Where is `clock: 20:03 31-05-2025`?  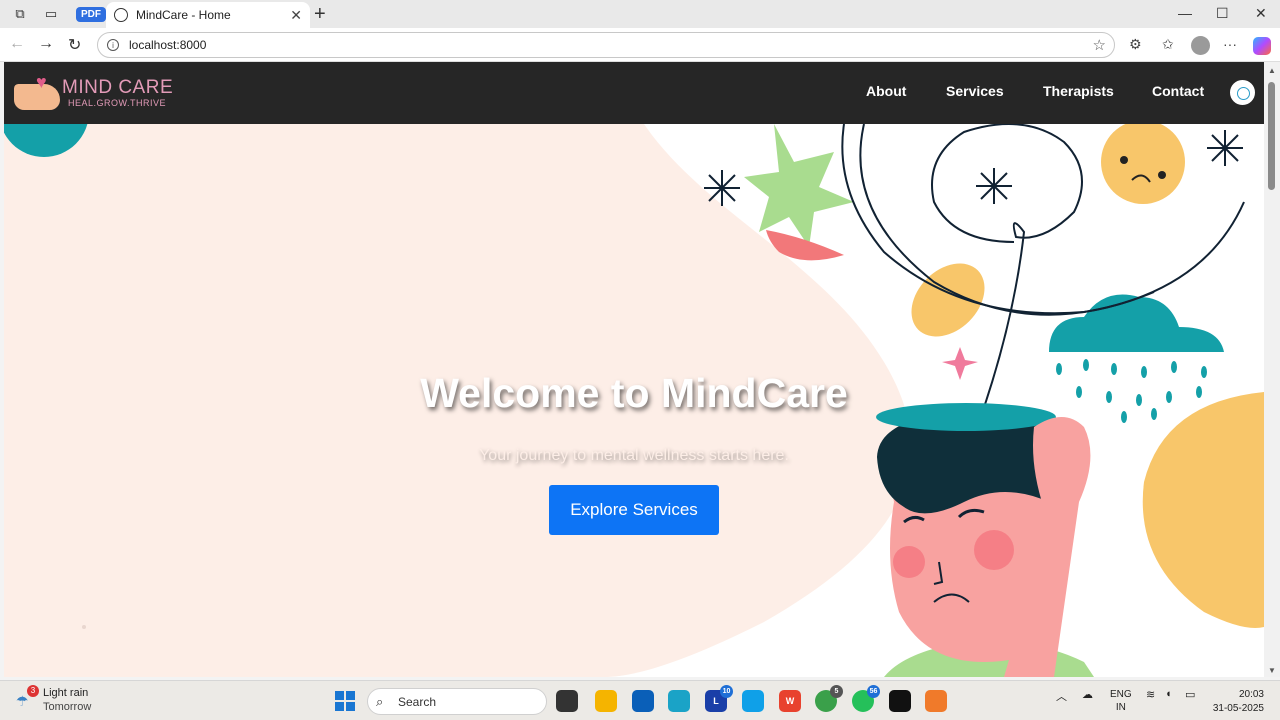 clock: 20:03 31-05-2025 is located at coordinates (1235, 702).